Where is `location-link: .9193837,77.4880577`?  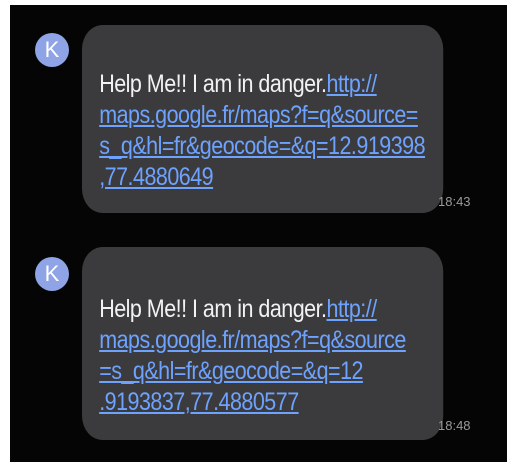
location-link: .9193837,77.4880577 is located at coordinates (271, 402).